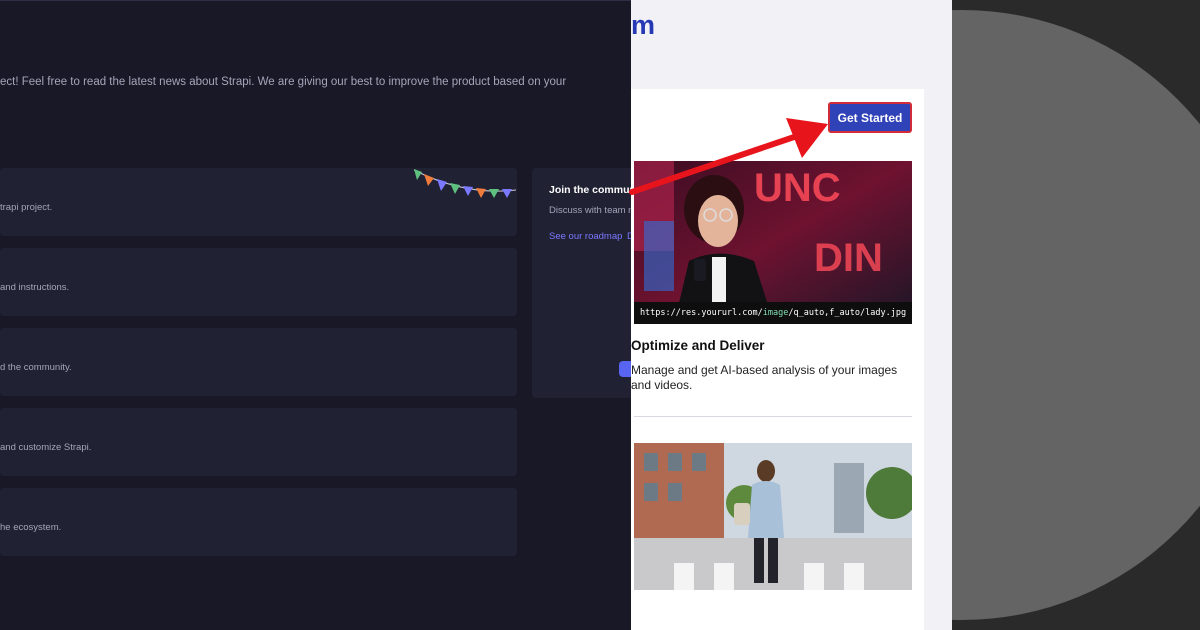  What do you see at coordinates (258, 442) in the screenshot?
I see `resource-card-4: and customize Strapi.` at bounding box center [258, 442].